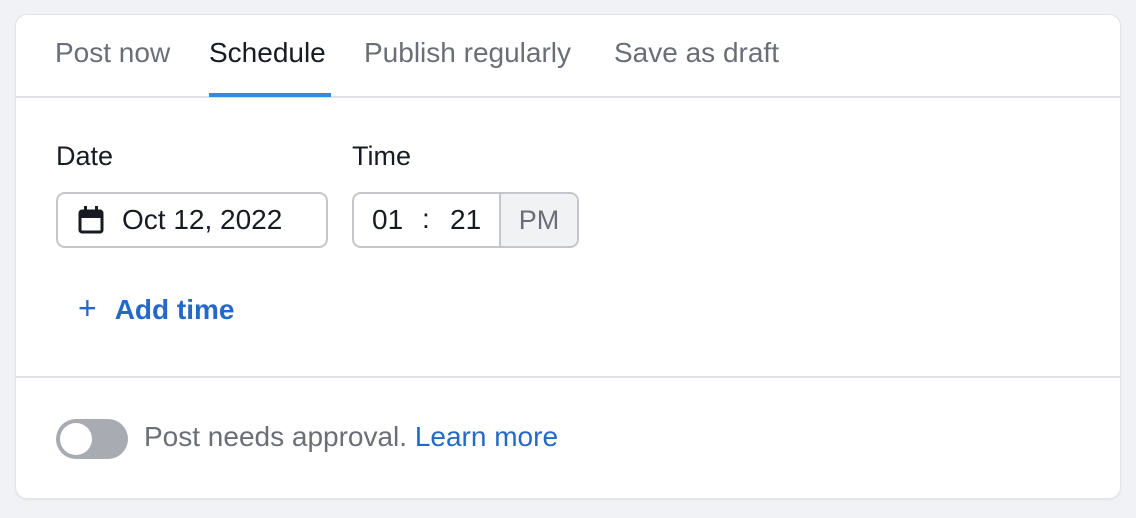 This screenshot has height=518, width=1136. Describe the element at coordinates (538, 220) in the screenshot. I see `am-pm-toggle: PM` at that location.